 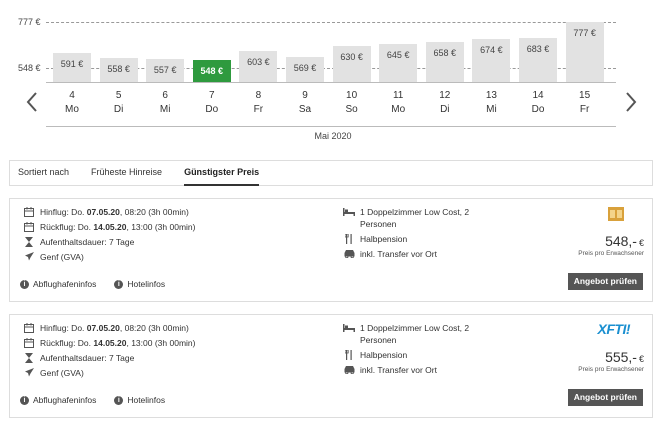 I want to click on price-bar-label: 557 €, so click(x=165, y=69).